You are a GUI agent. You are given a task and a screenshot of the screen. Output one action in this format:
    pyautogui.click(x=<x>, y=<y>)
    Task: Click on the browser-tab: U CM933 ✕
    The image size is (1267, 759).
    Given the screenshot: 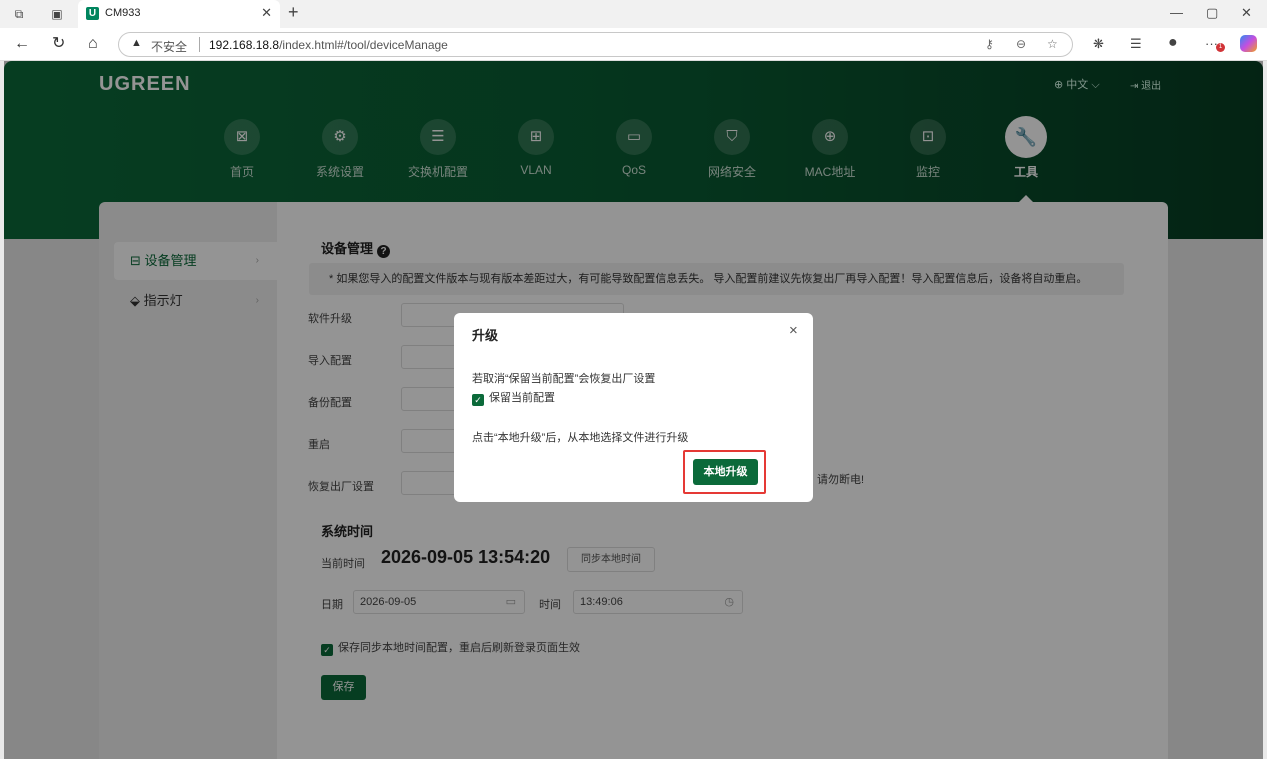 What is the action you would take?
    pyautogui.click(x=179, y=14)
    